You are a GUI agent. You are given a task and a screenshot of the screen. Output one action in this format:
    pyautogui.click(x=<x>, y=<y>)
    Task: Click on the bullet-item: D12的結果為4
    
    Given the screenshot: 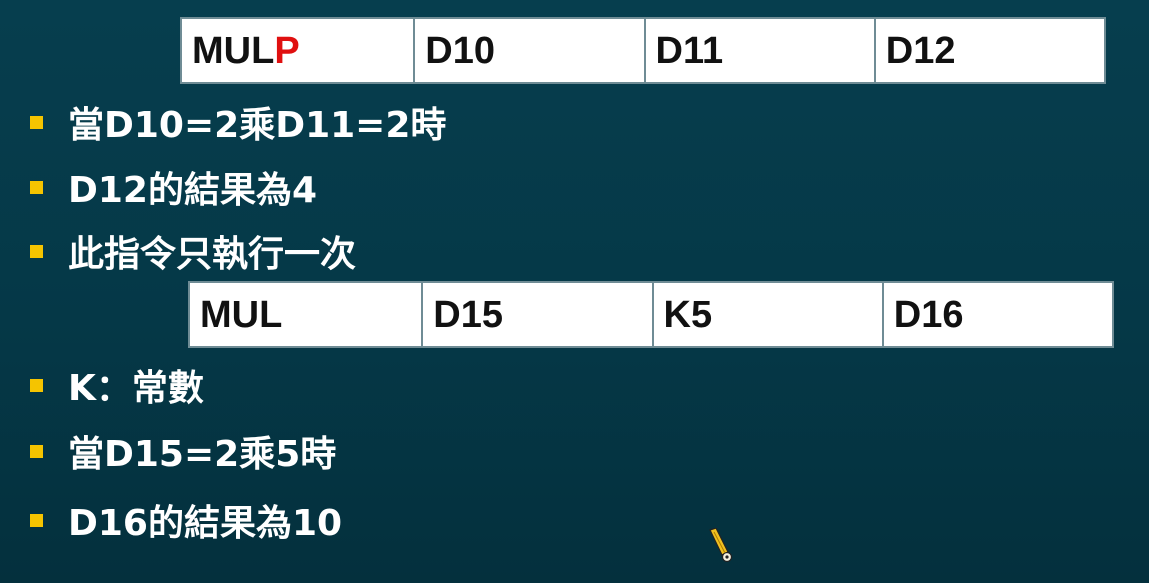 What is the action you would take?
    pyautogui.click(x=173, y=187)
    